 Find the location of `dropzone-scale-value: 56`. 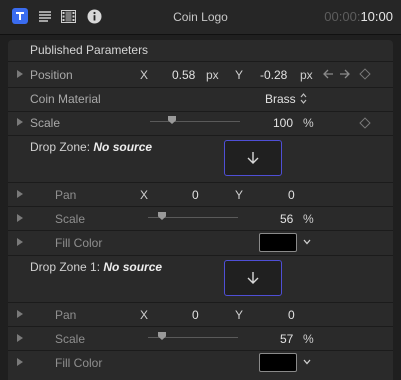

dropzone-scale-value: 56 is located at coordinates (286, 219).